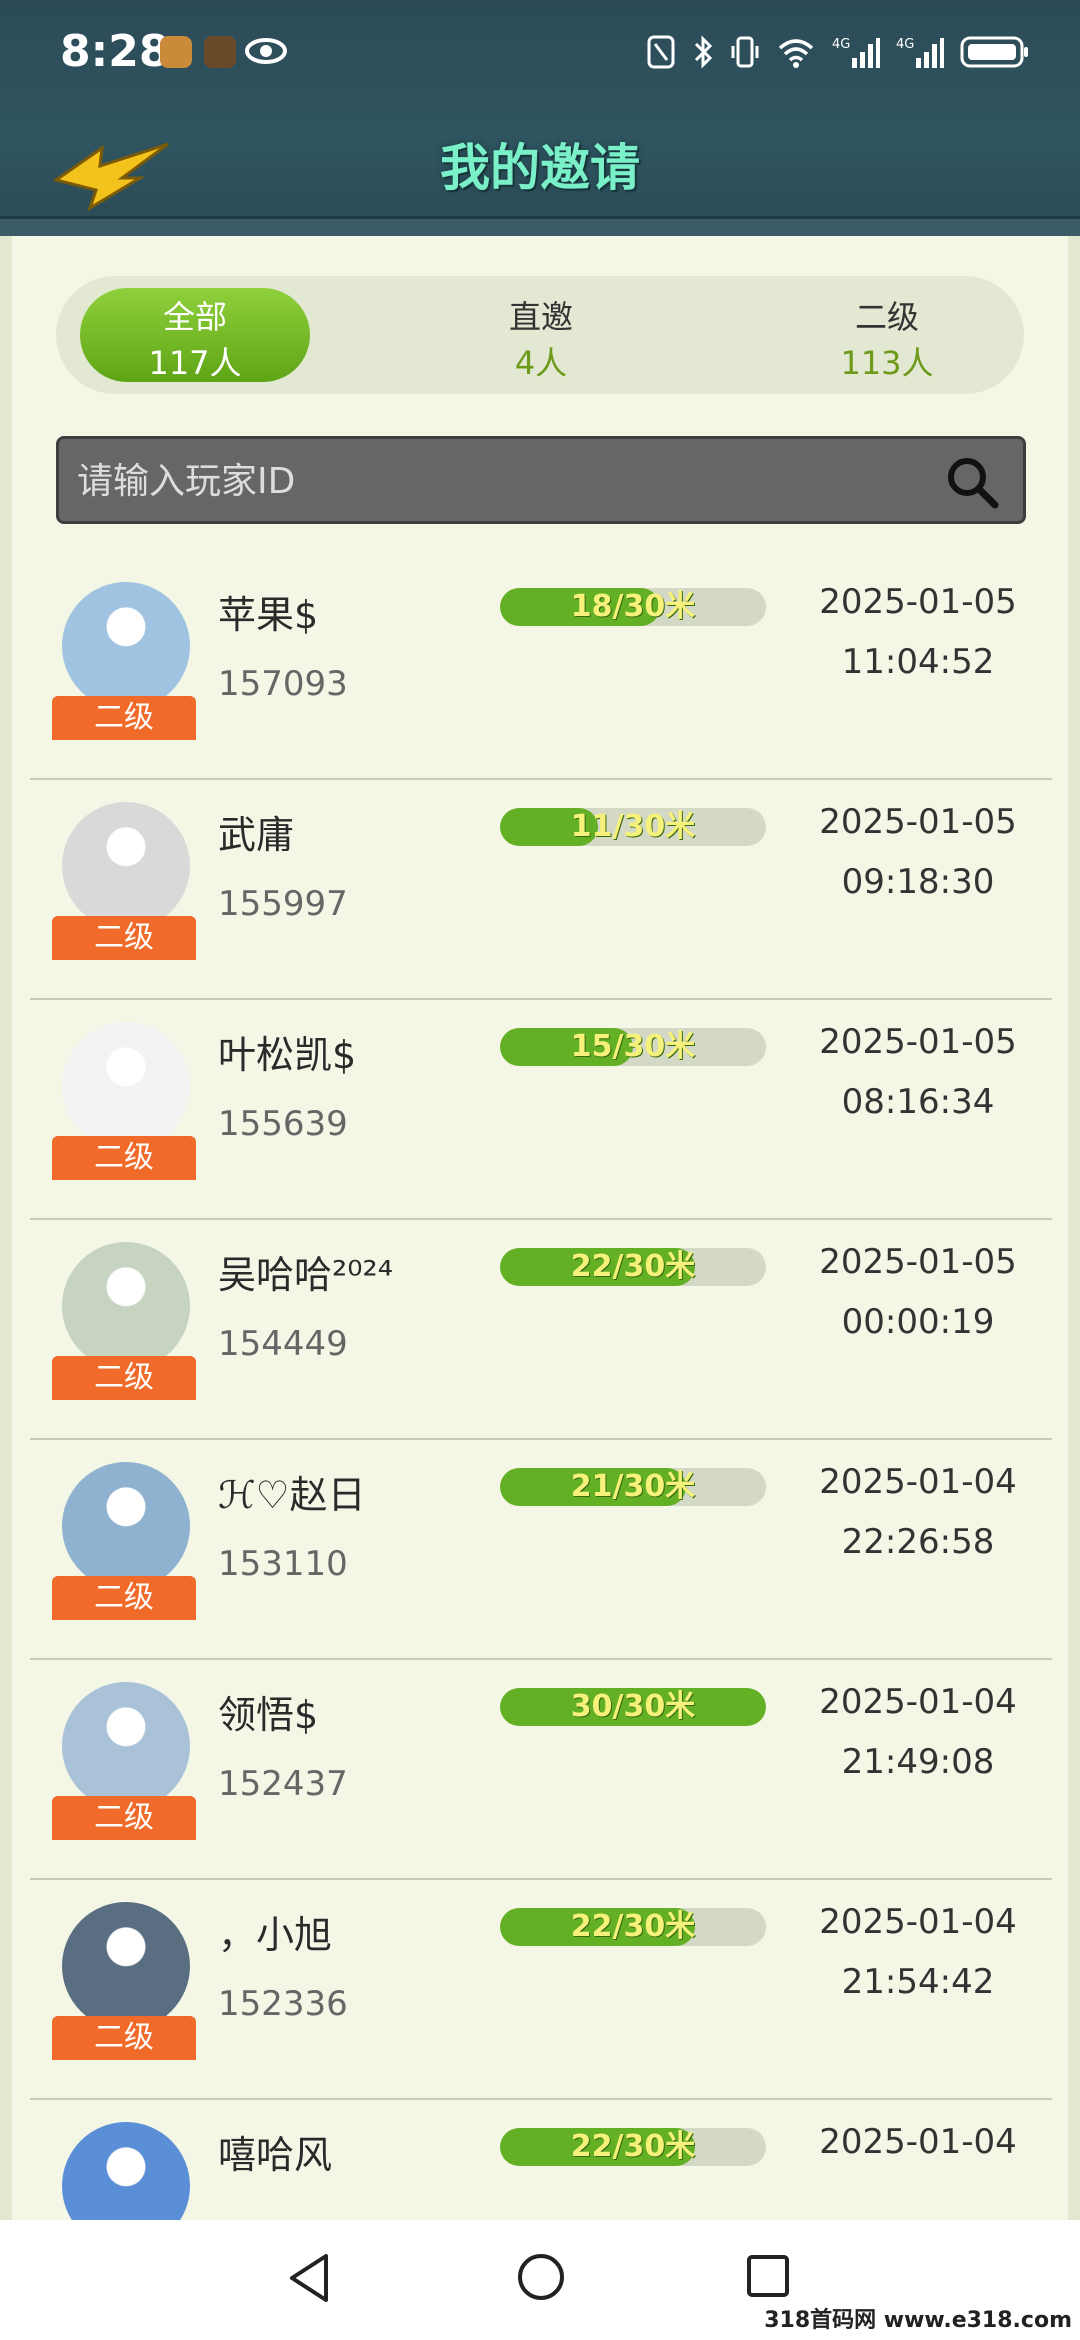  What do you see at coordinates (887, 363) in the screenshot?
I see `tab-second-level-count: 113人` at bounding box center [887, 363].